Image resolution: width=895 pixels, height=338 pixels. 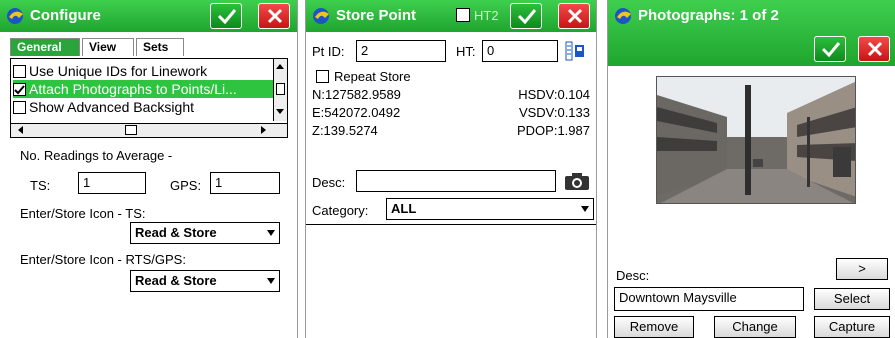 What do you see at coordinates (755, 327) in the screenshot?
I see `change-button: Change` at bounding box center [755, 327].